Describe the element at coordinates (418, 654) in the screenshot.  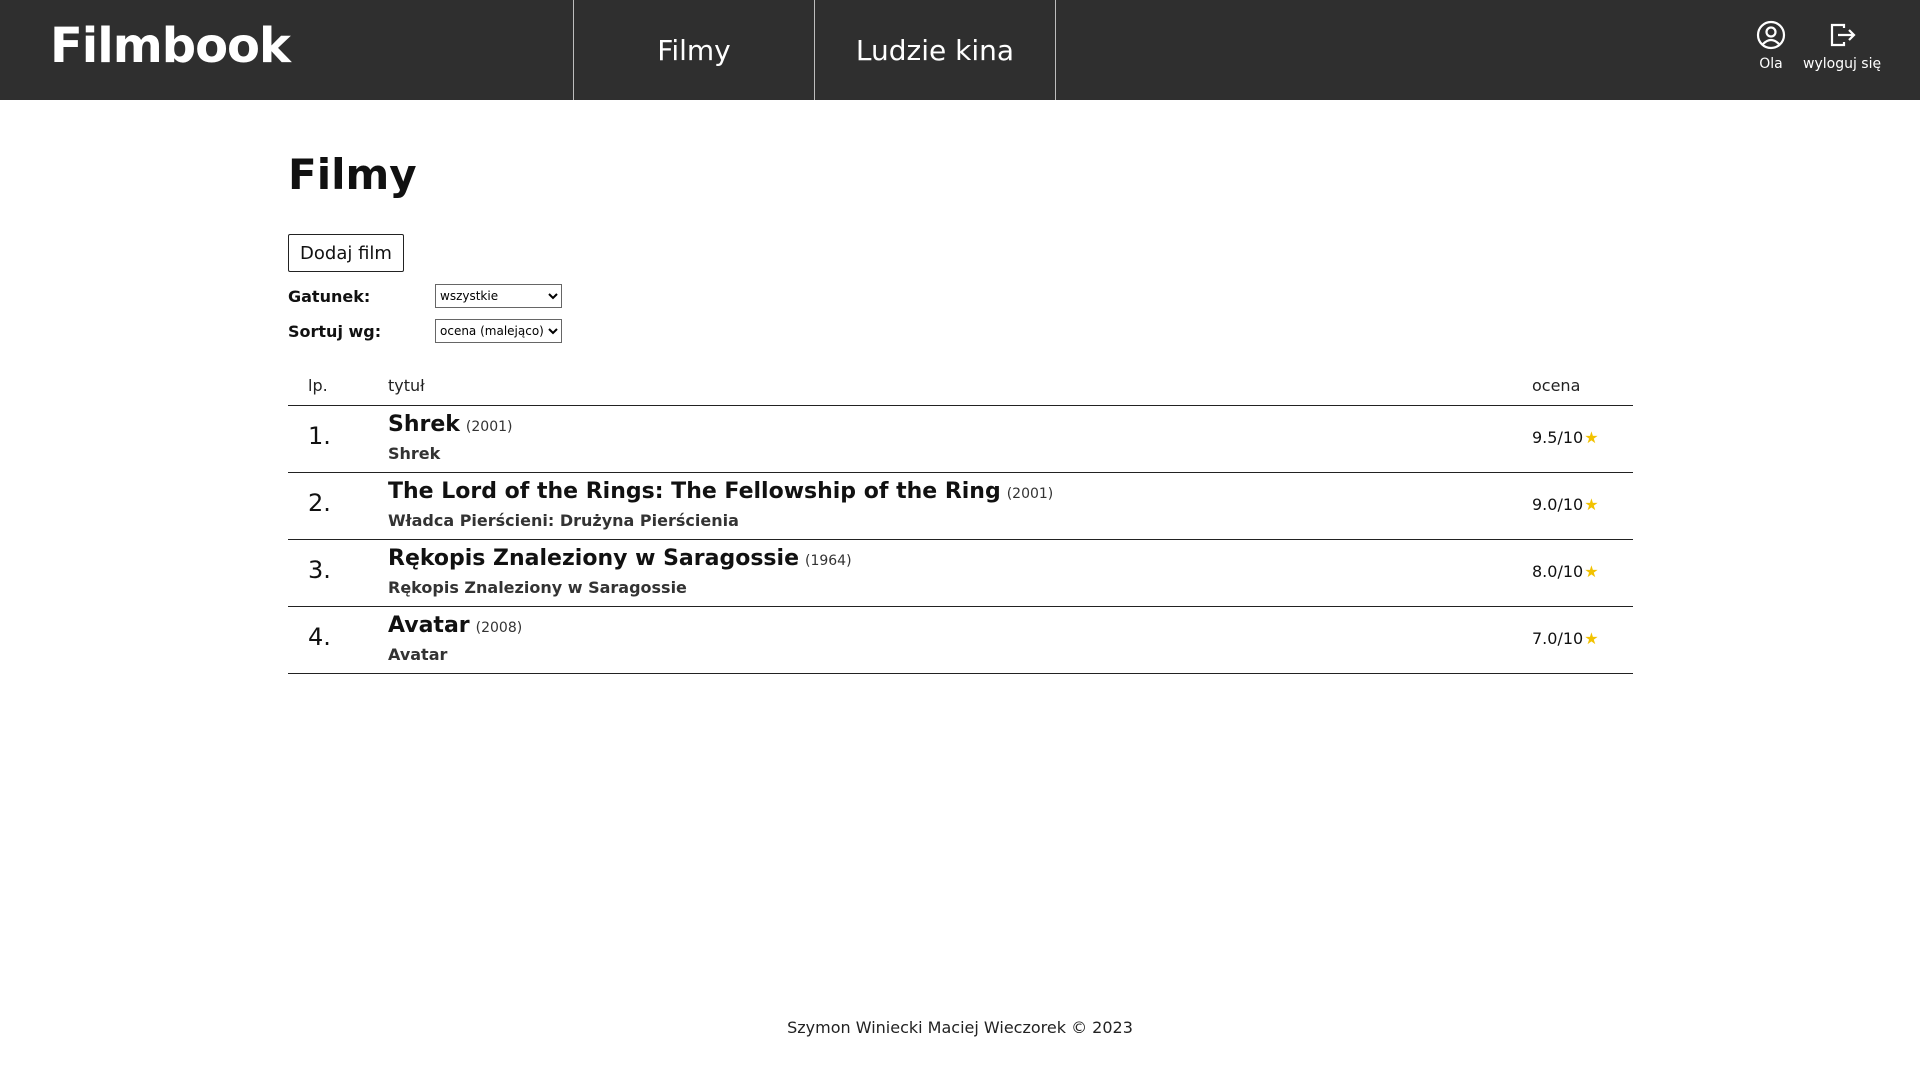
I see `film-original-title: Avatar` at that location.